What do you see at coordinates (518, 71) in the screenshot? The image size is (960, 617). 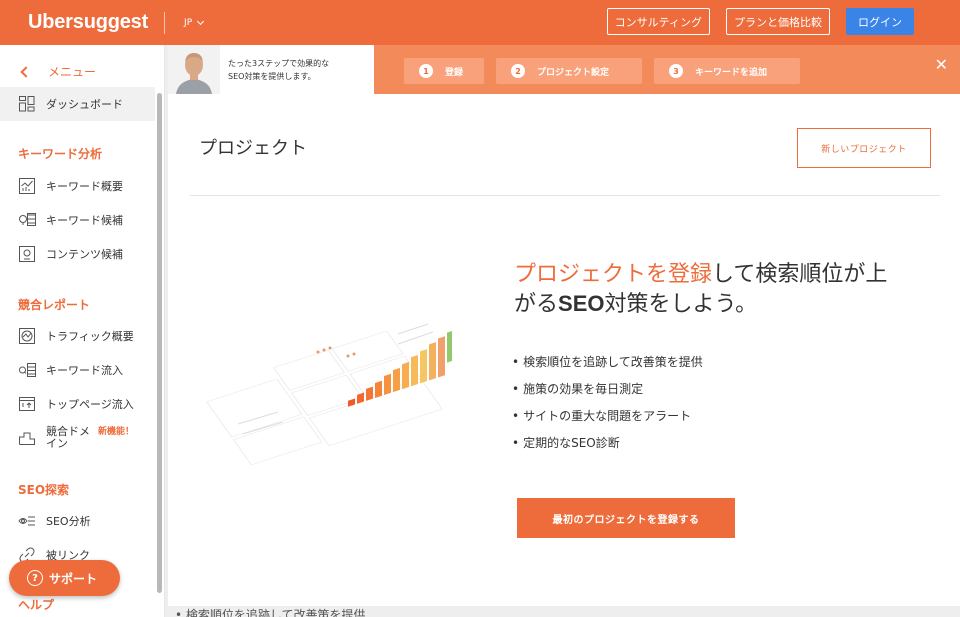 I see `step-number: 2` at bounding box center [518, 71].